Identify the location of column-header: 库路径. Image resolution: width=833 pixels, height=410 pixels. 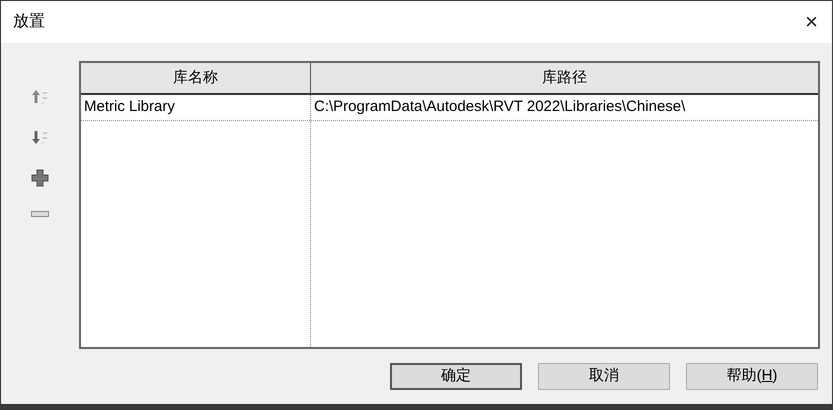
(564, 78).